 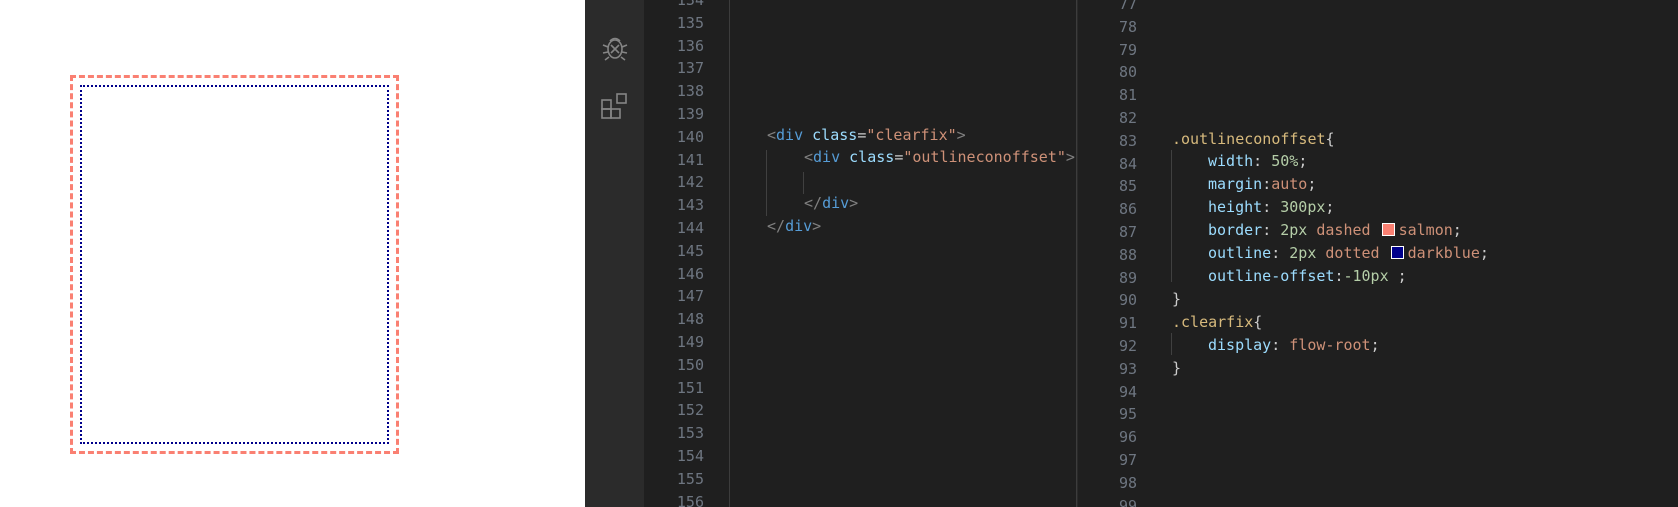 I want to click on line-number: 154, so click(x=690, y=456).